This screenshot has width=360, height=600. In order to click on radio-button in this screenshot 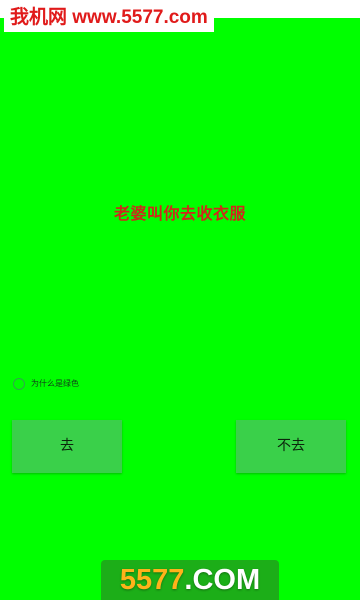, I will do `click(19, 384)`.